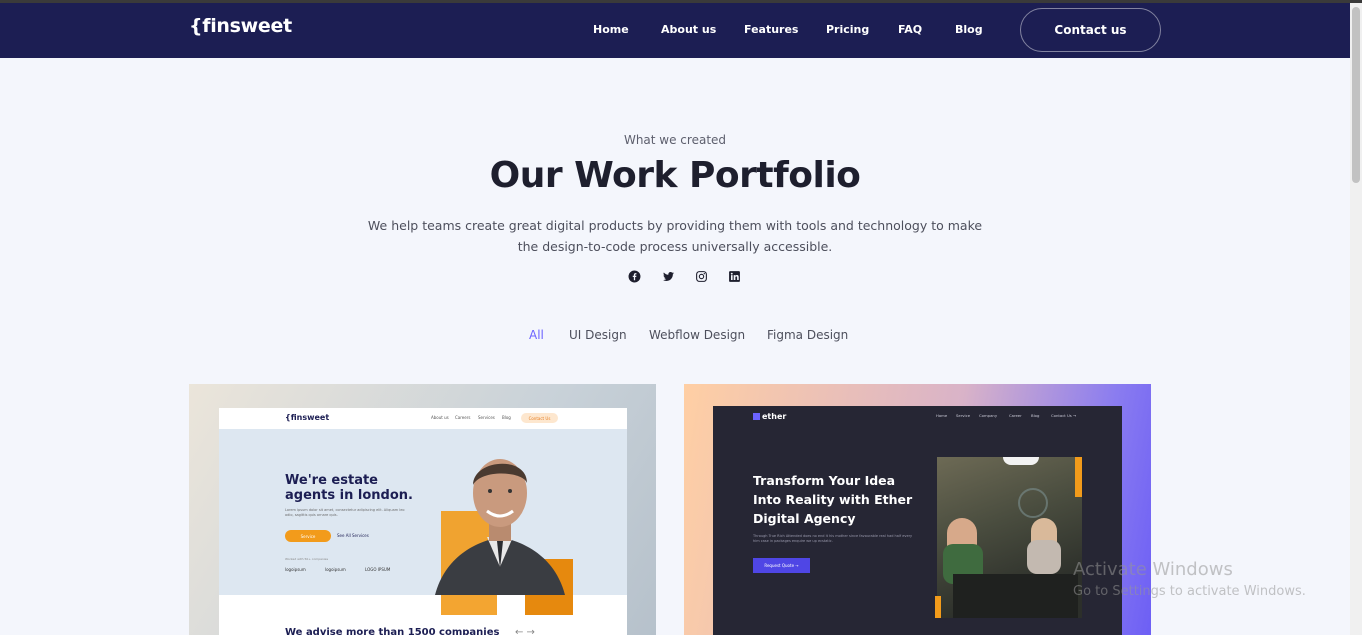 The height and width of the screenshot is (635, 1362). I want to click on photo-table, so click(1015, 596).